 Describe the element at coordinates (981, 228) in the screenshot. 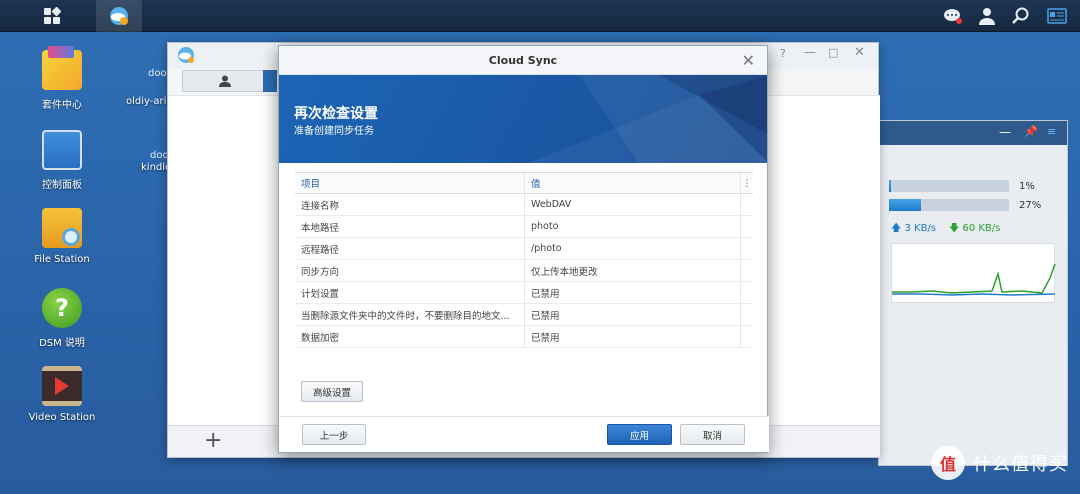

I see `download-value: 60 KB/s` at that location.